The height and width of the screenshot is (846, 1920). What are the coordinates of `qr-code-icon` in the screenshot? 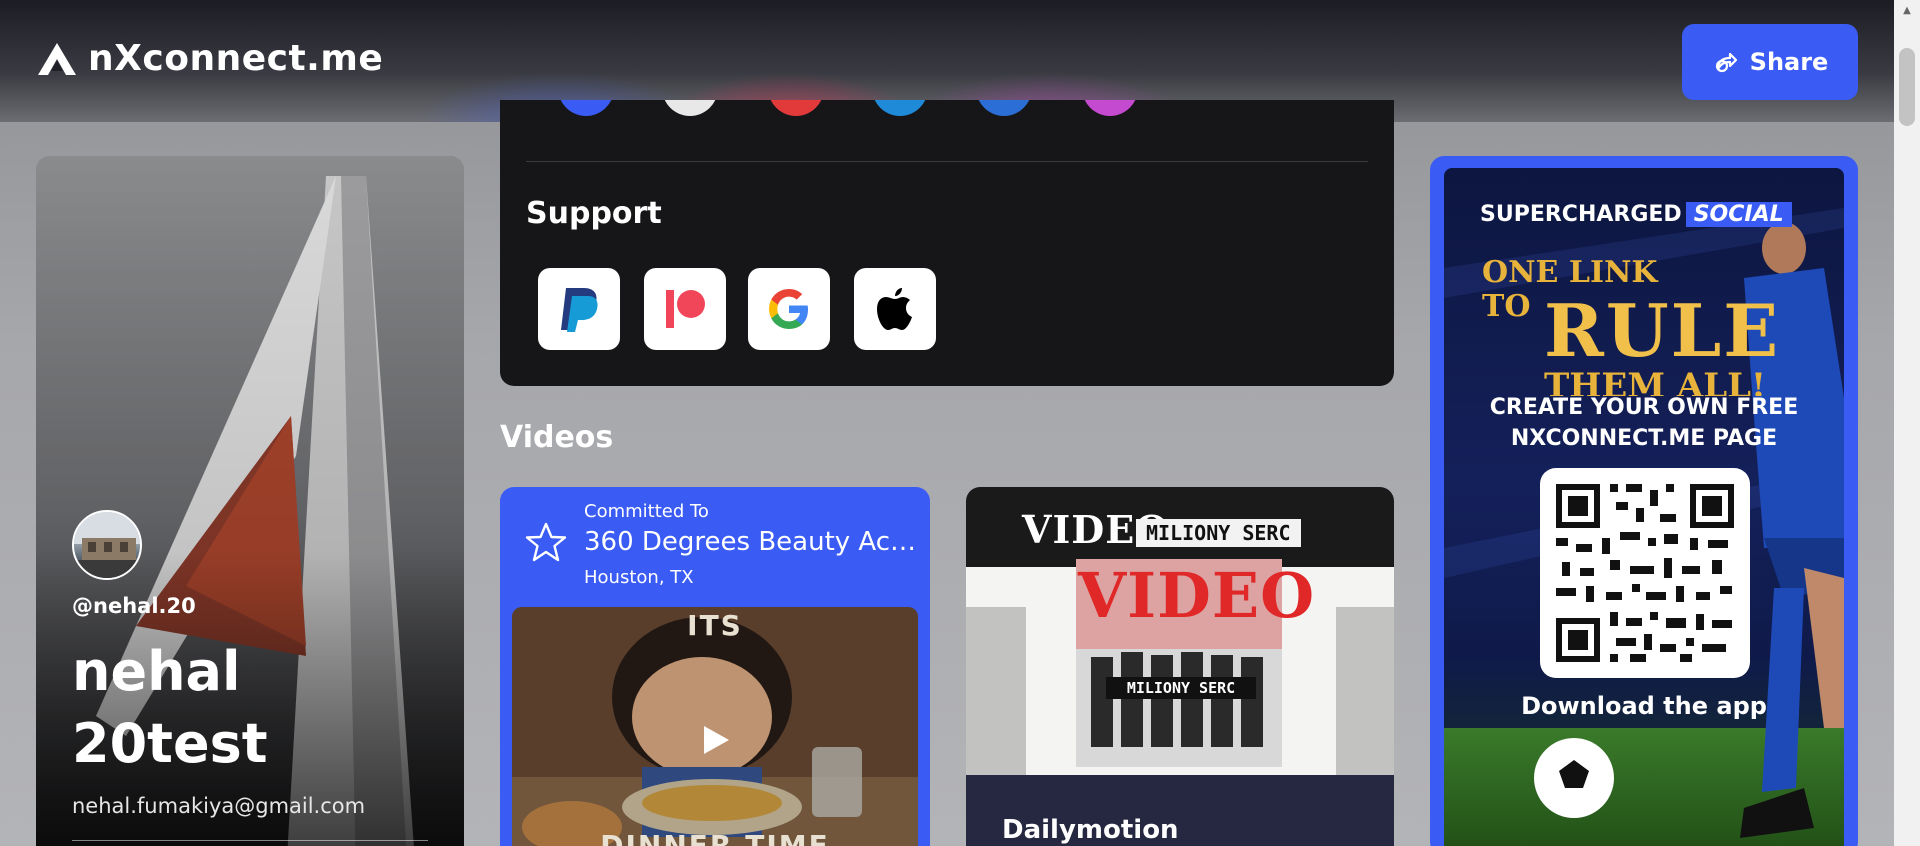 It's located at (1645, 573).